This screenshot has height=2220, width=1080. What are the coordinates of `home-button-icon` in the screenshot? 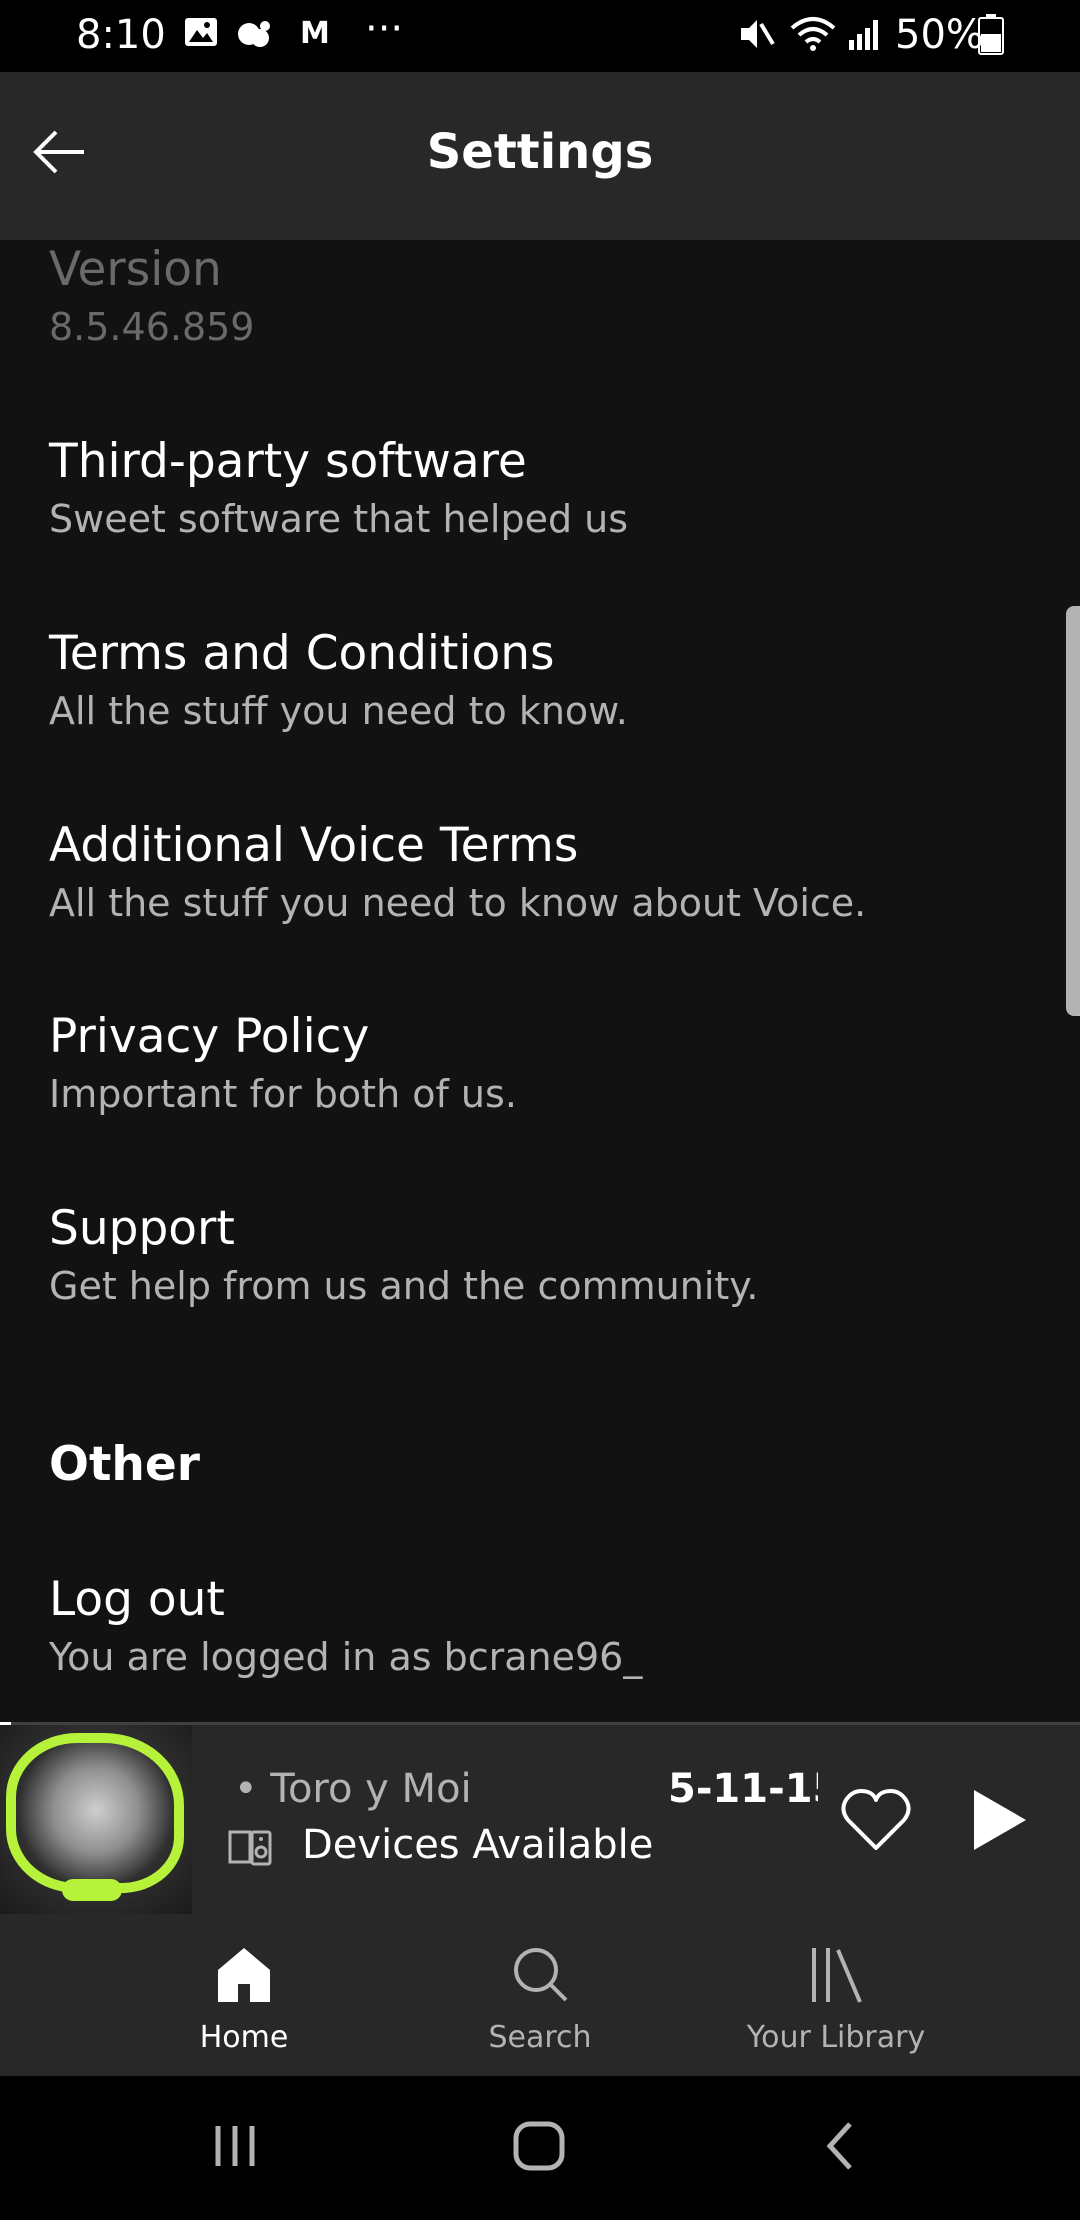 It's located at (540, 2146).